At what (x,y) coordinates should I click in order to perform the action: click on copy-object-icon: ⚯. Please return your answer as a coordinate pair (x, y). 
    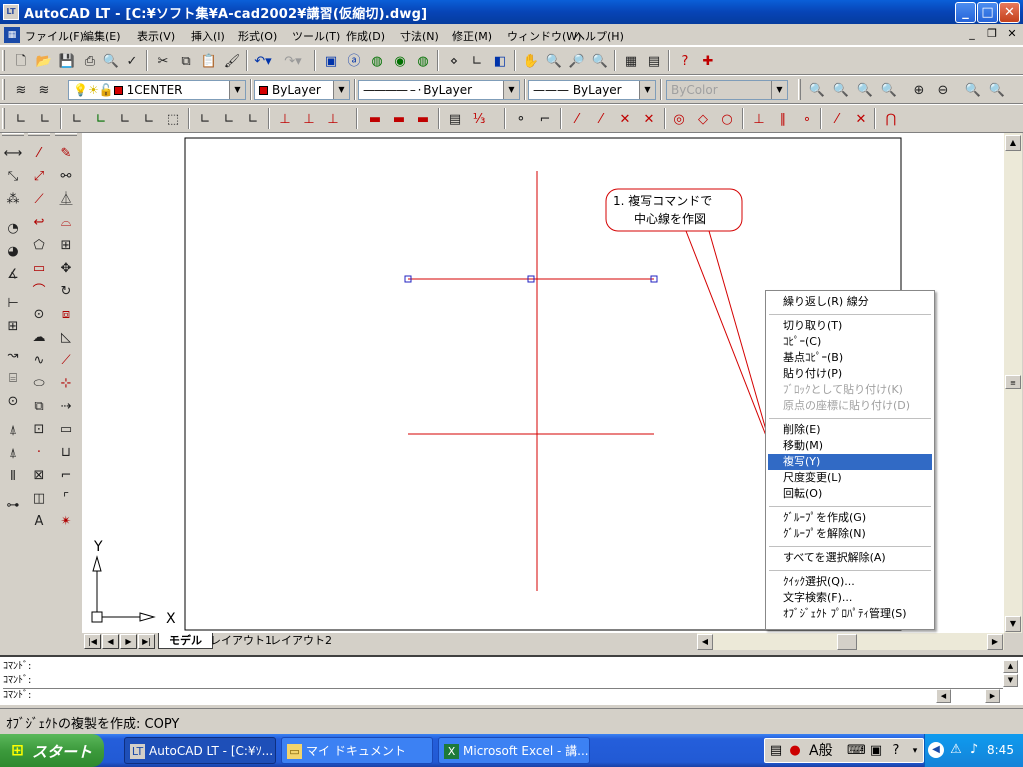
    Looking at the image, I should click on (66, 177).